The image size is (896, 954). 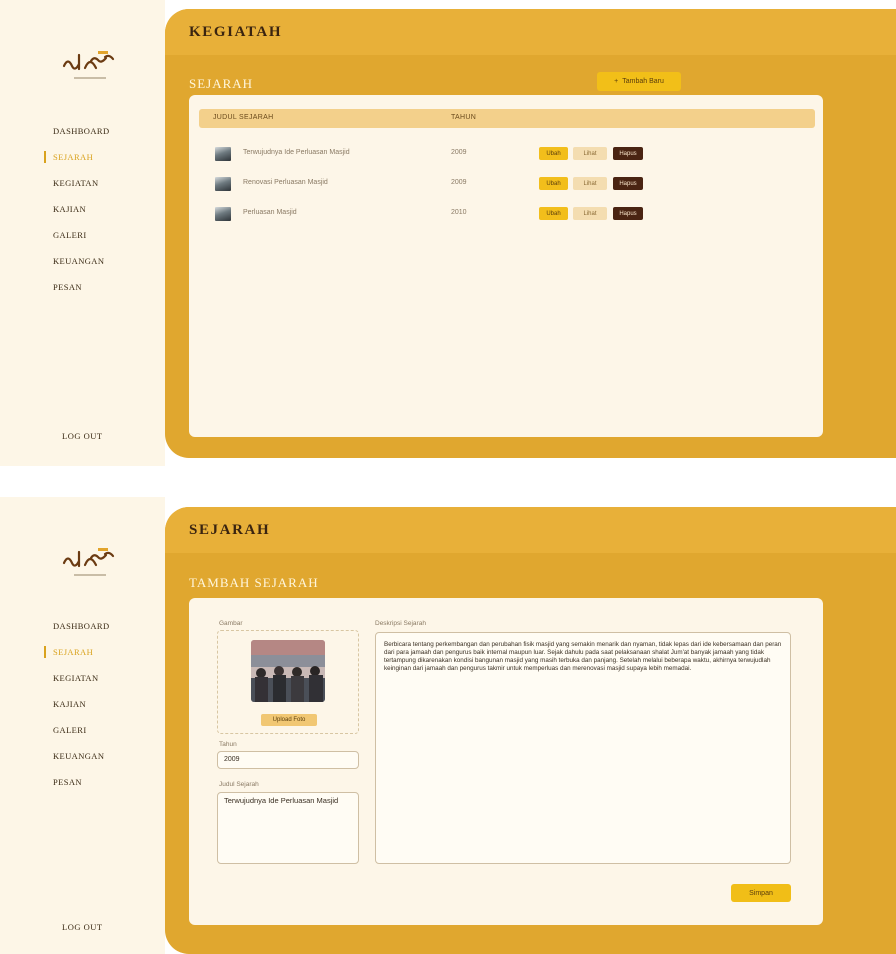 What do you see at coordinates (270, 212) in the screenshot?
I see `row-title: Perluasan Masjid` at bounding box center [270, 212].